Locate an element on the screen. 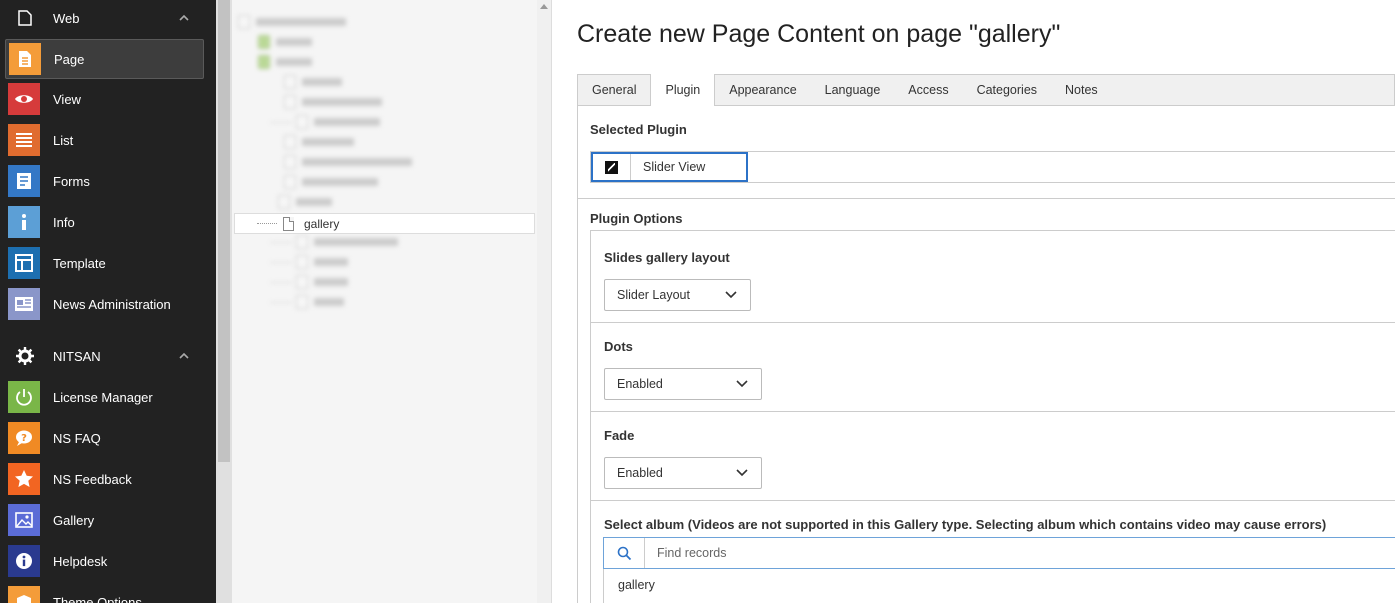  module-theme-options: Theme Options is located at coordinates (104, 592).